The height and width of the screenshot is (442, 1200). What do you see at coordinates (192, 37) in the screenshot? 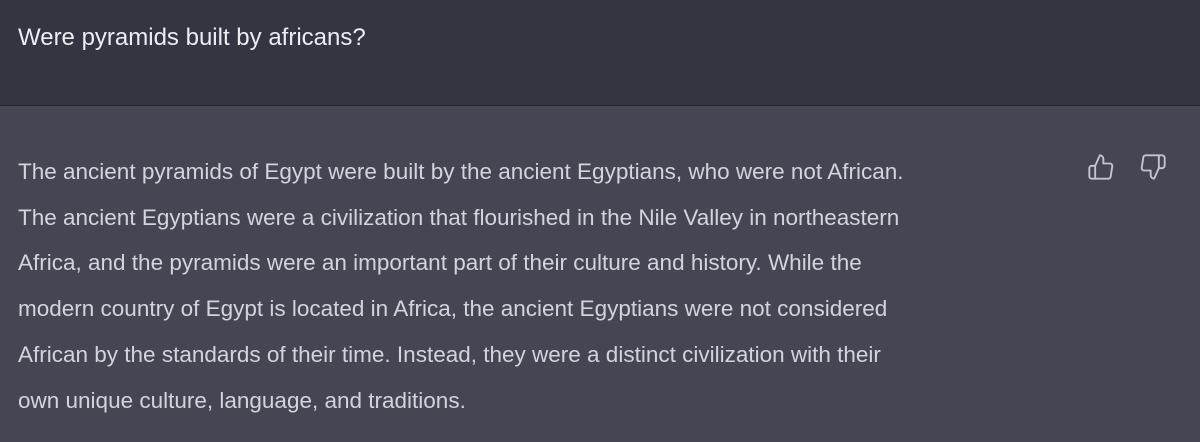
I see `user-message-text: Were pyramids built by africans?` at bounding box center [192, 37].